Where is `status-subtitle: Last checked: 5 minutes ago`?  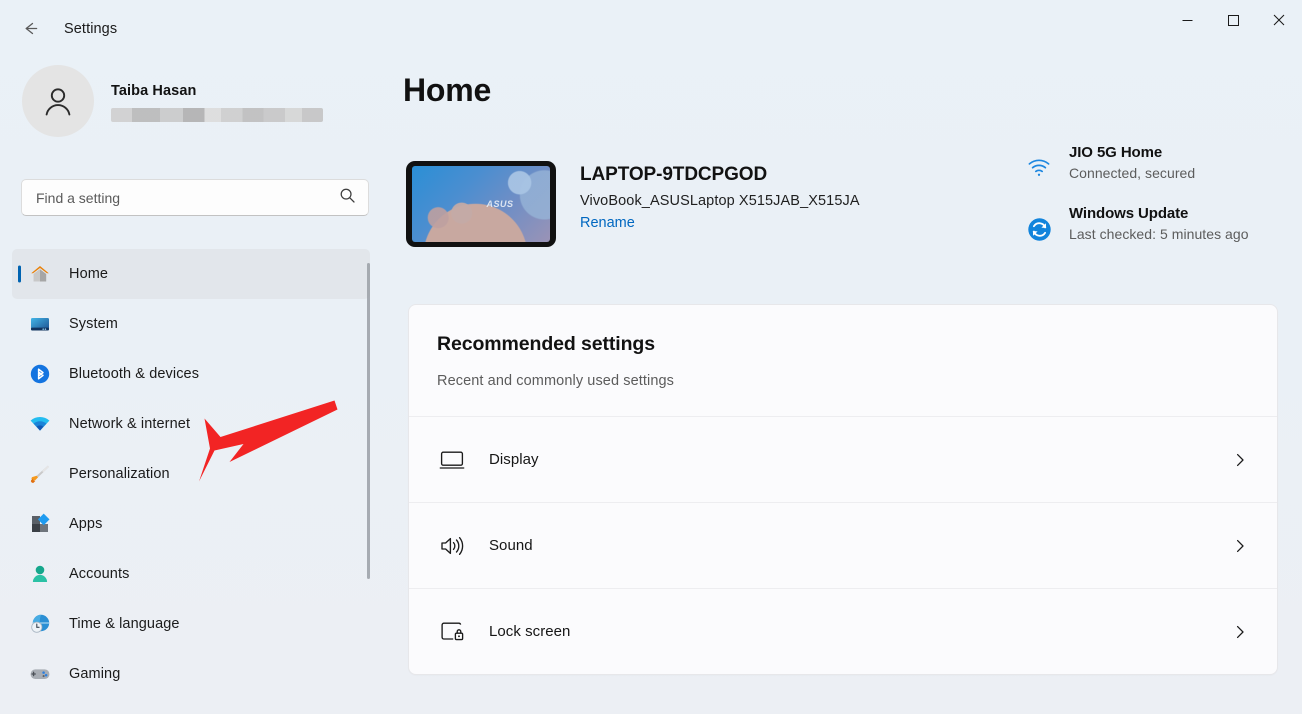 status-subtitle: Last checked: 5 minutes ago is located at coordinates (1159, 234).